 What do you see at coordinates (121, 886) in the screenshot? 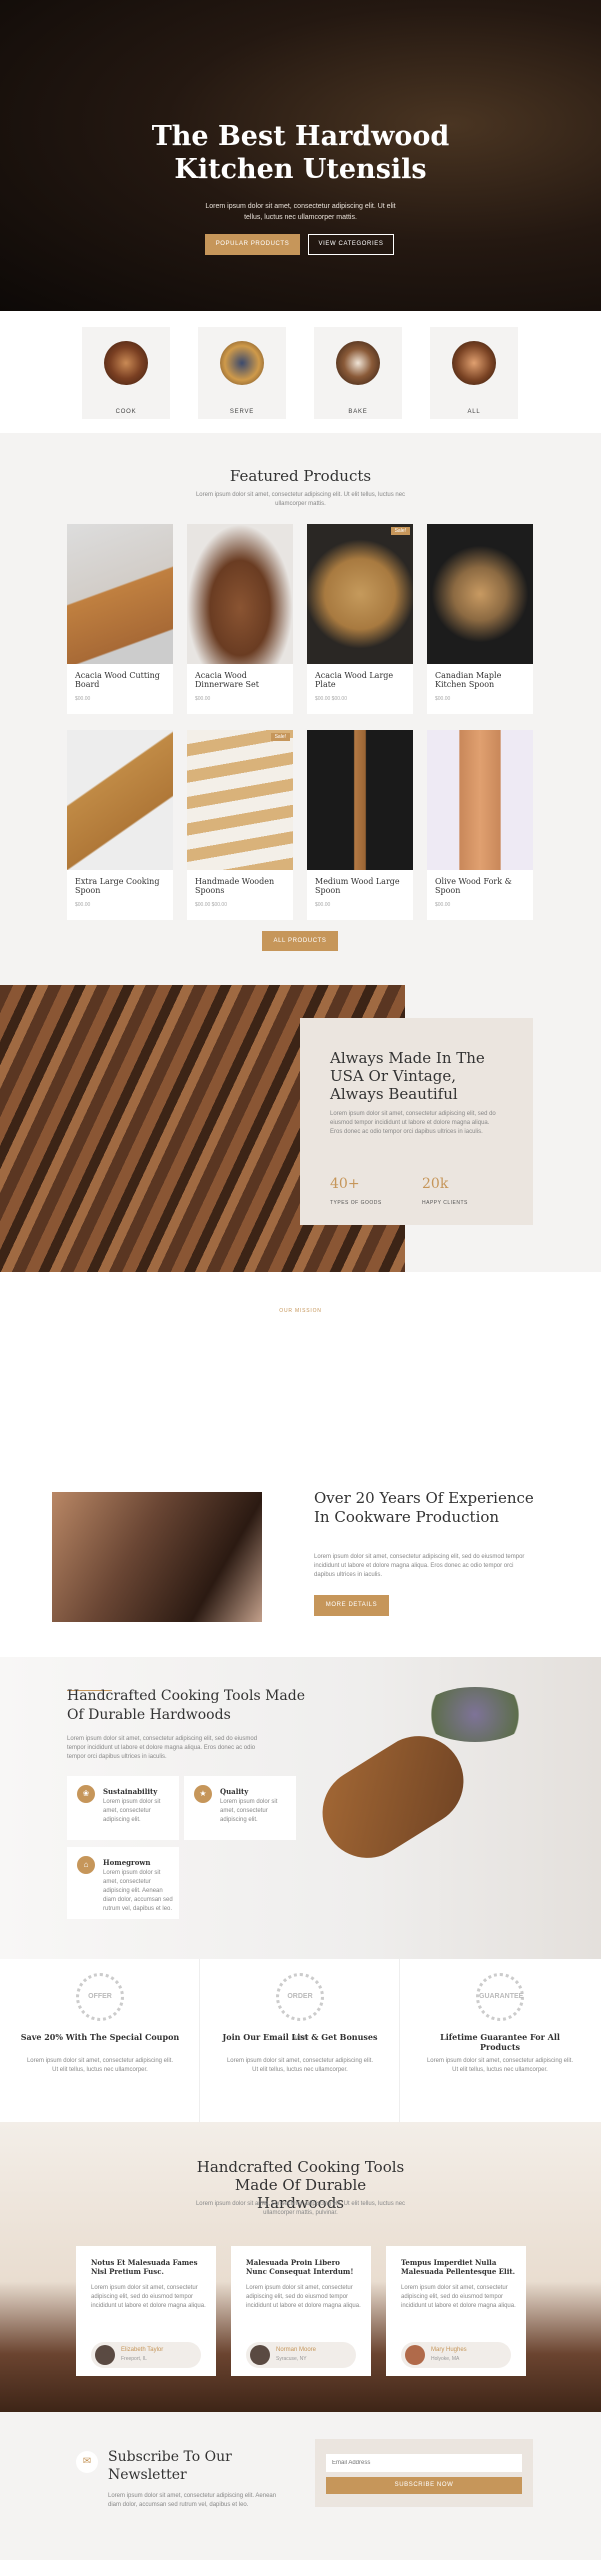
I see `product-name: Extra Large Cooking Spoon` at bounding box center [121, 886].